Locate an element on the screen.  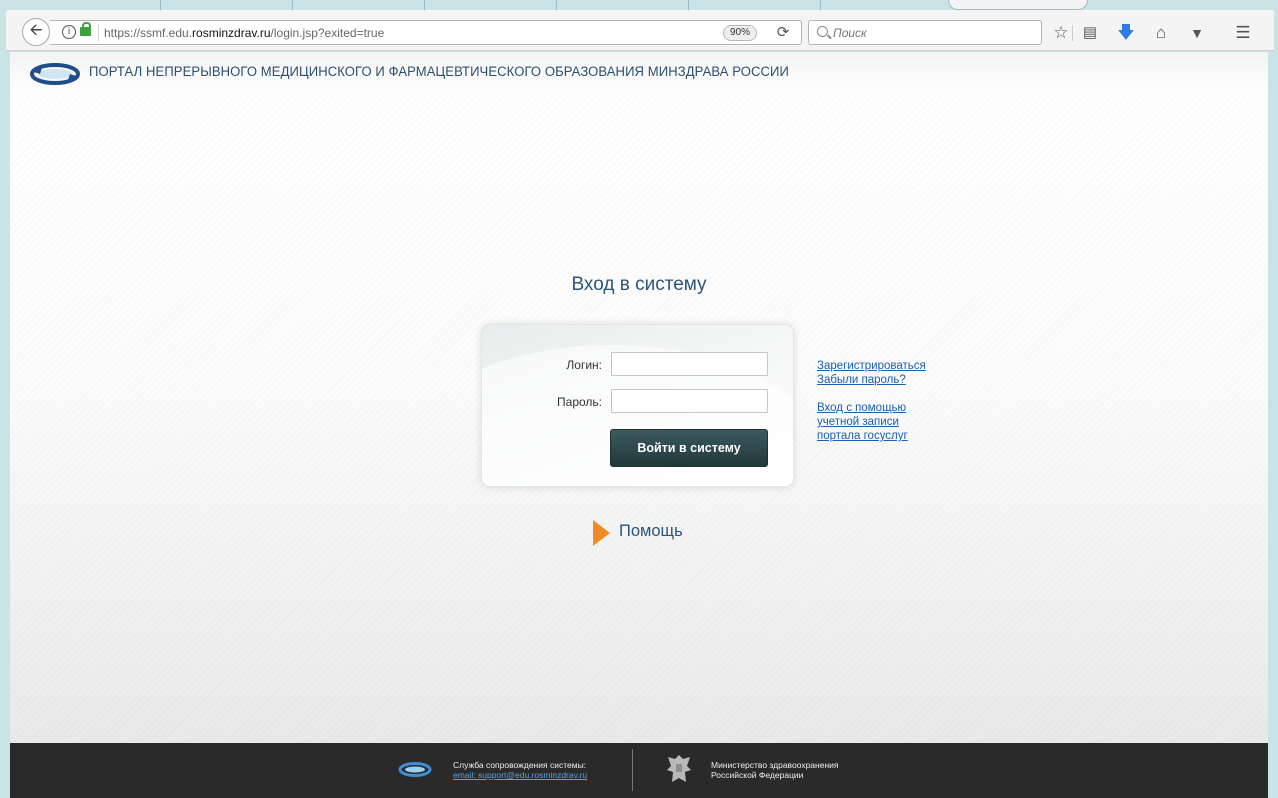
links-spacer is located at coordinates (871, 394).